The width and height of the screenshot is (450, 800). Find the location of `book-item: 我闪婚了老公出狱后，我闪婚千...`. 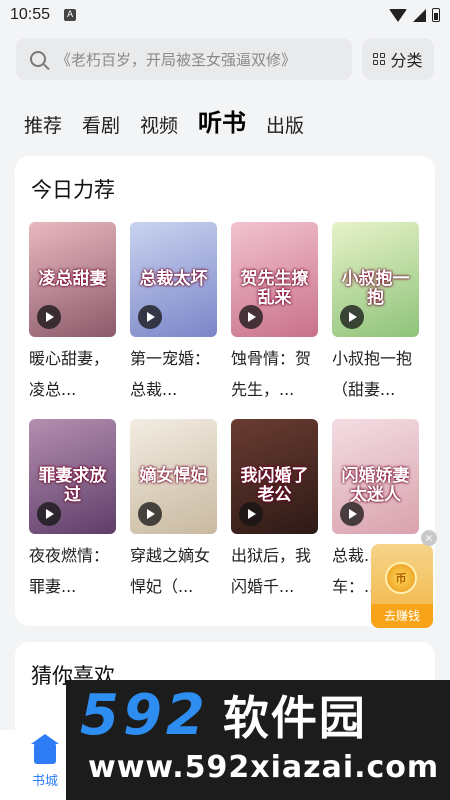

book-item: 我闪婚了老公出狱后，我闪婚千... is located at coordinates (274, 510).